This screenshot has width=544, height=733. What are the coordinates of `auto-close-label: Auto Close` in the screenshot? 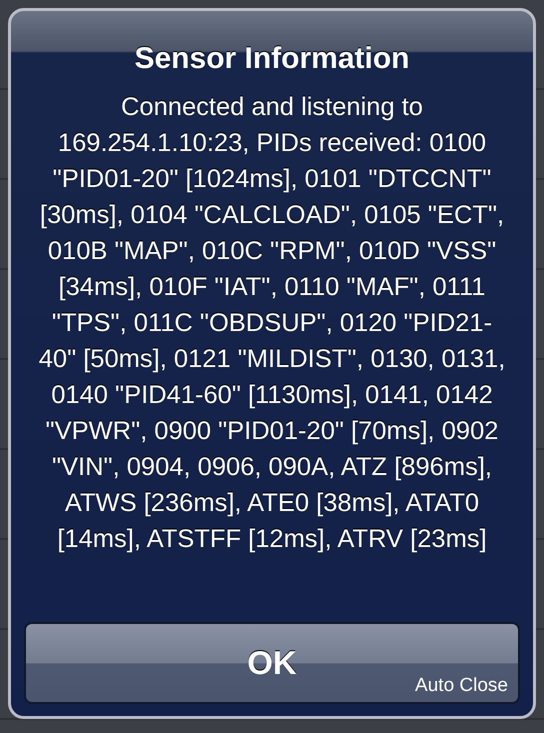 It's located at (461, 686).